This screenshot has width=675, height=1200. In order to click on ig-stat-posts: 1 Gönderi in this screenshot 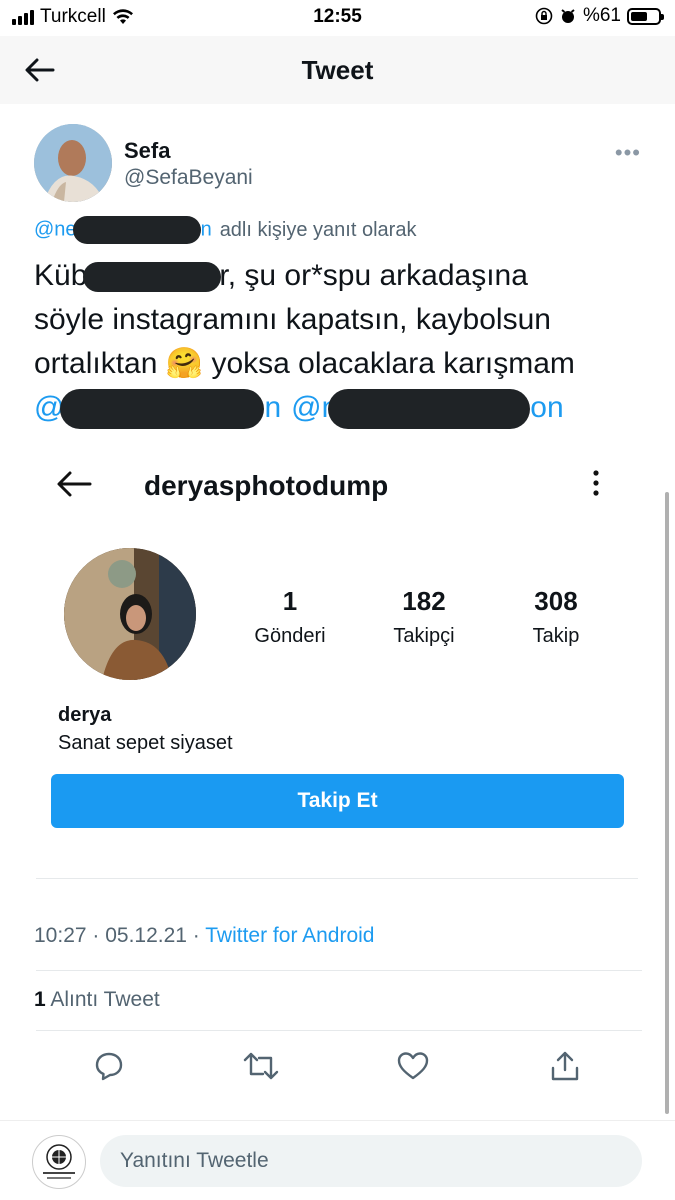, I will do `click(290, 616)`.